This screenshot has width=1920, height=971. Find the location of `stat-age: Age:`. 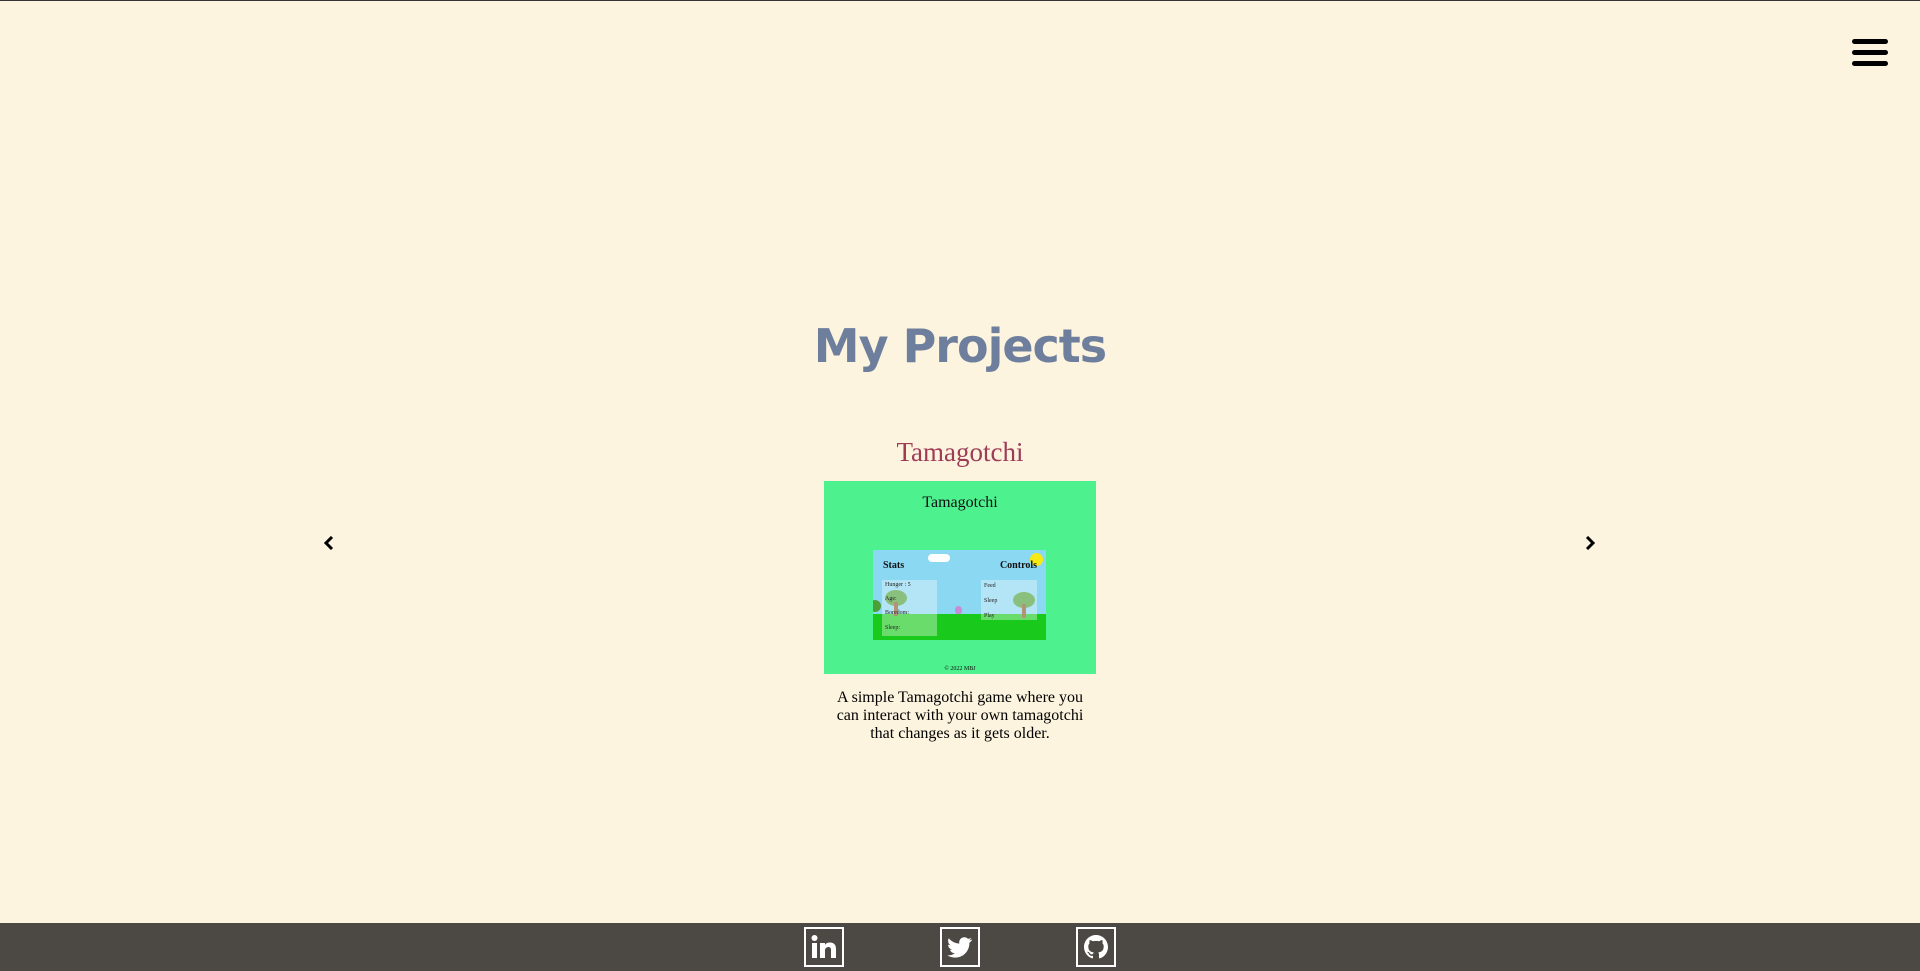

stat-age: Age: is located at coordinates (891, 599).